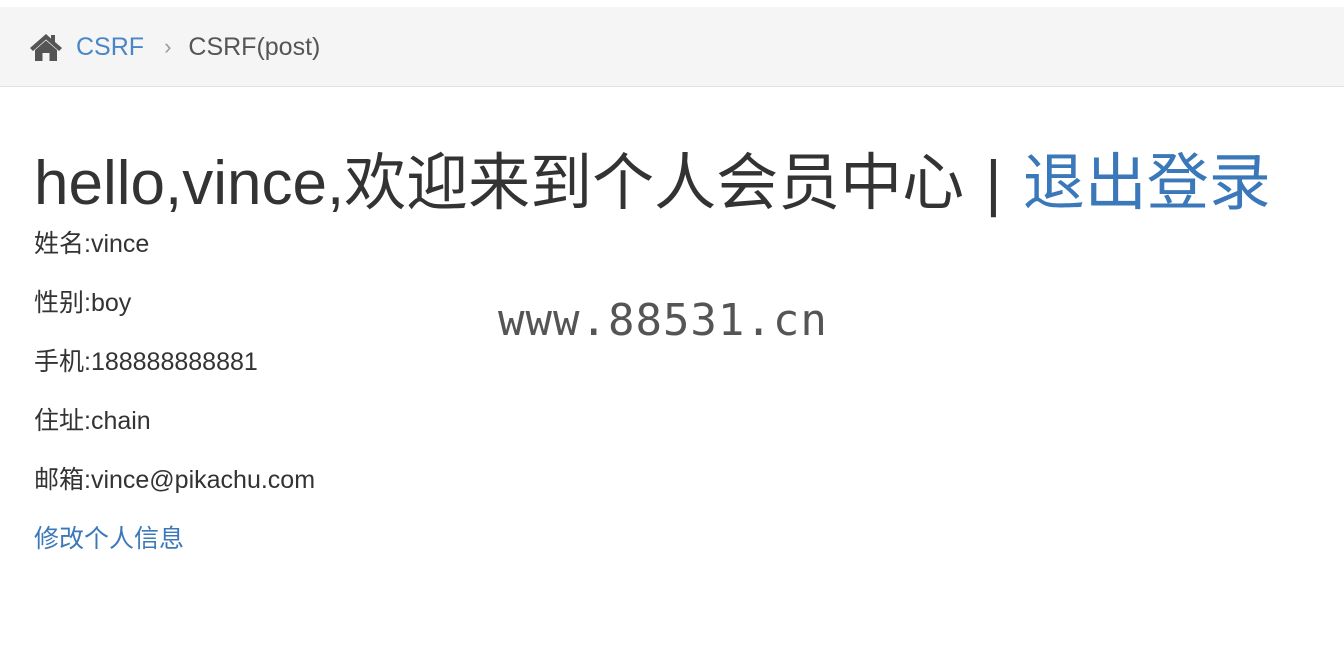 The width and height of the screenshot is (1344, 650). Describe the element at coordinates (672, 47) in the screenshot. I see `breadcrumb-bar: CSRF › CSRF(post)` at that location.